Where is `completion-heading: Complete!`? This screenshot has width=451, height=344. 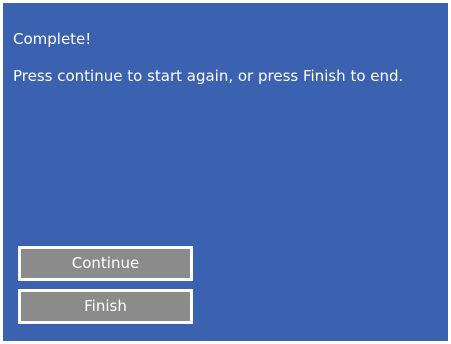 completion-heading: Complete! is located at coordinates (52, 39).